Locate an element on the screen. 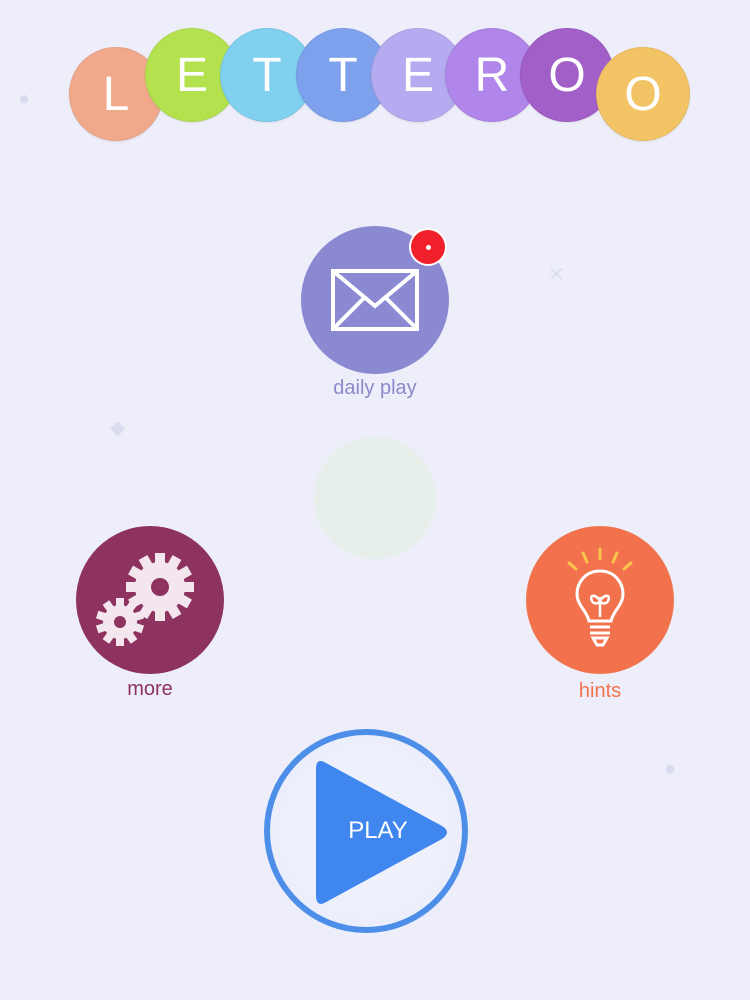  badge-dot is located at coordinates (428, 247).